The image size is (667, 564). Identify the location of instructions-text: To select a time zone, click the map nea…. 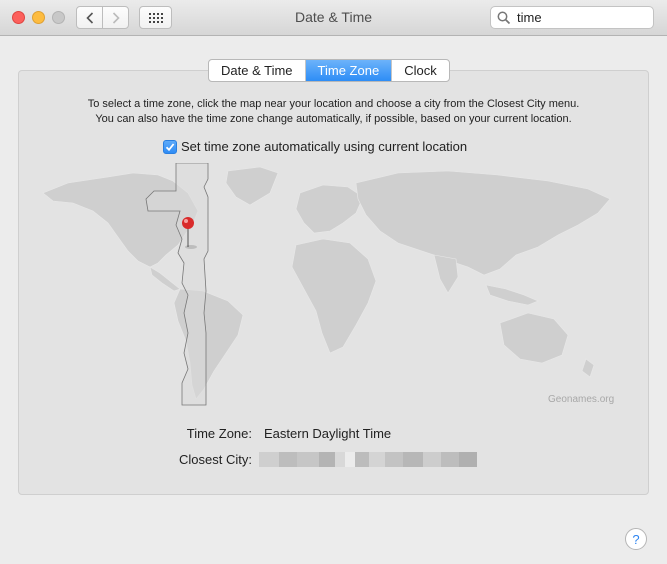
(333, 112).